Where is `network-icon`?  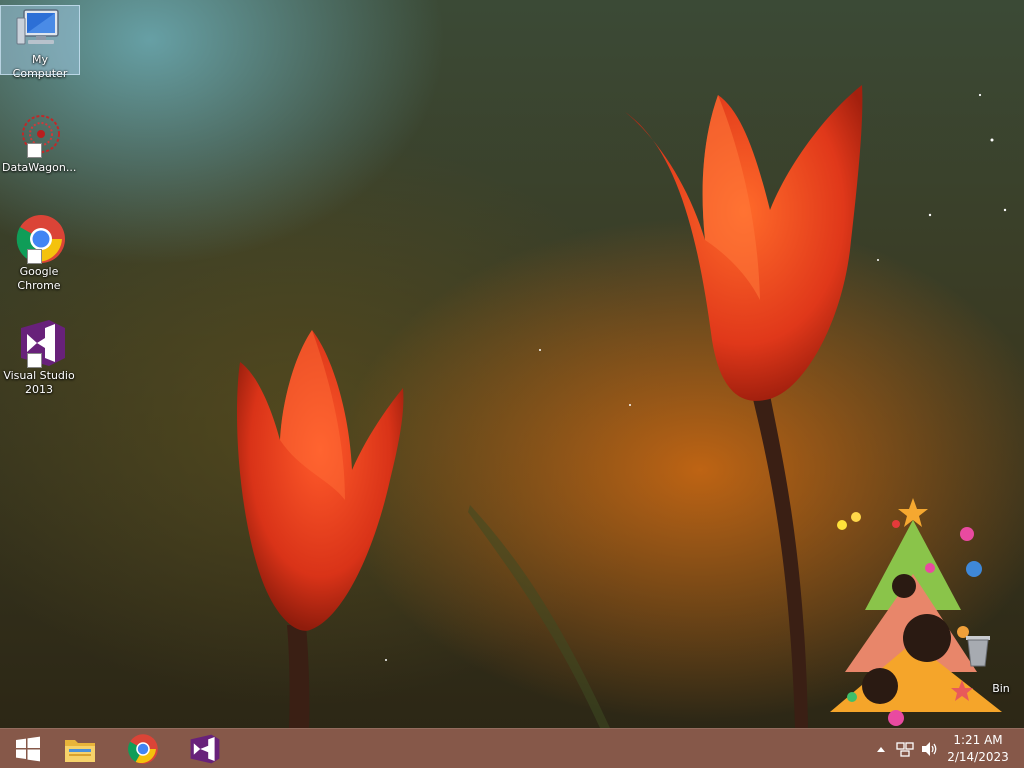
network-icon is located at coordinates (905, 749).